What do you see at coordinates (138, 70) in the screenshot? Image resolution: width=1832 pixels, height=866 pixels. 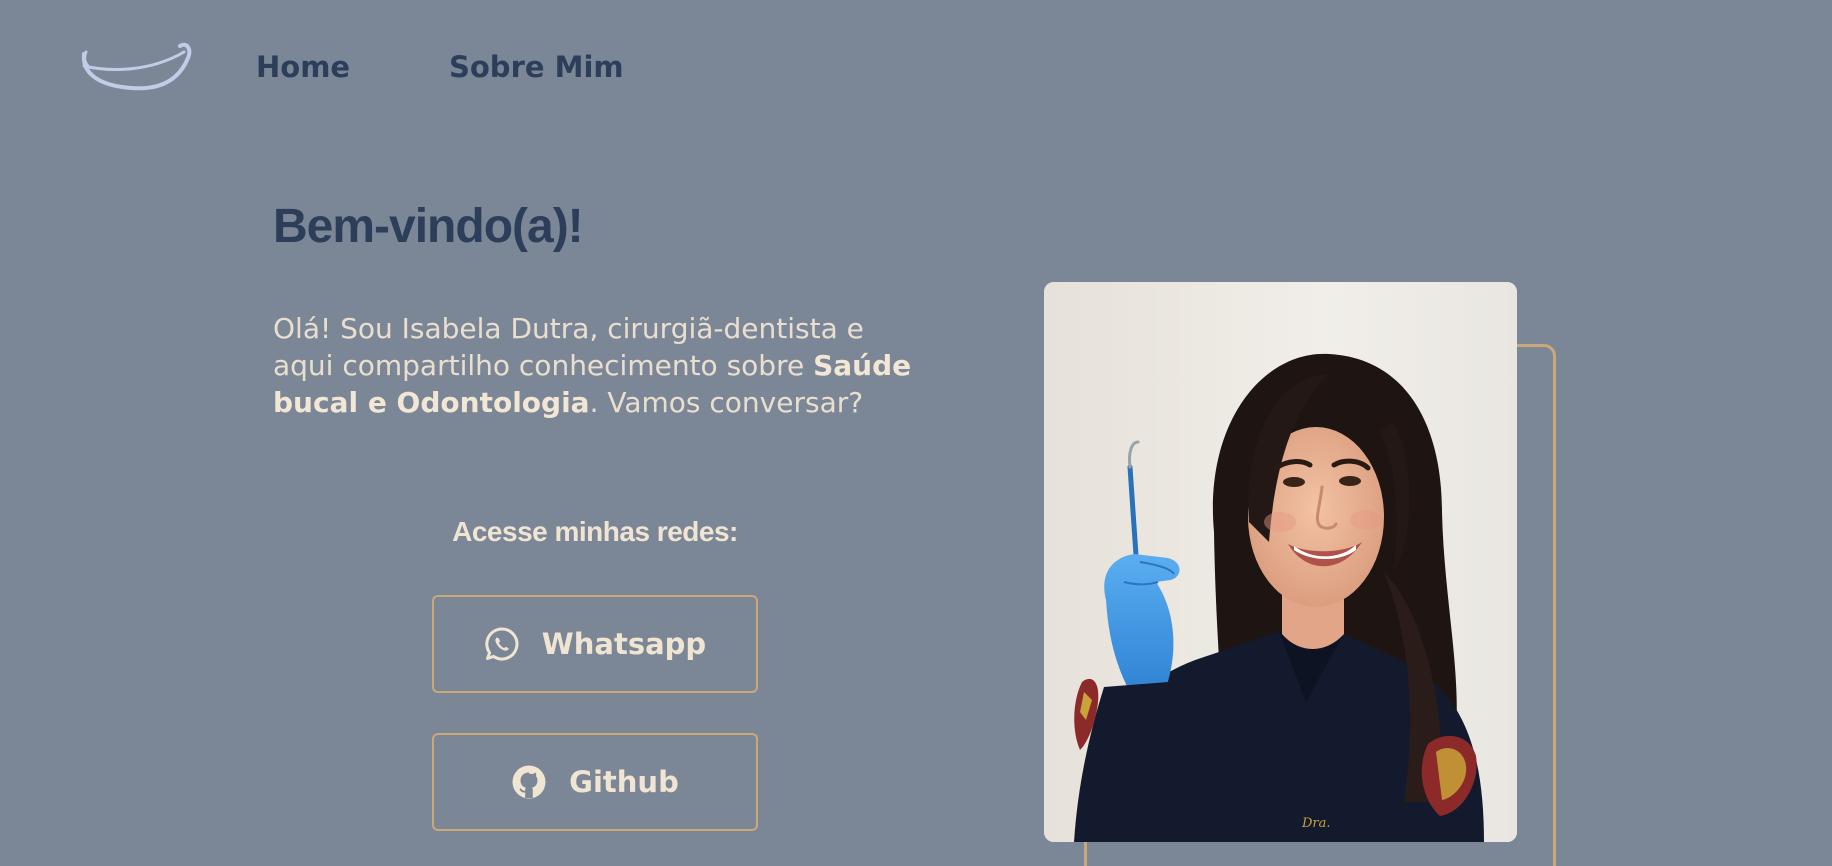 I see `logo-smile-icon` at bounding box center [138, 70].